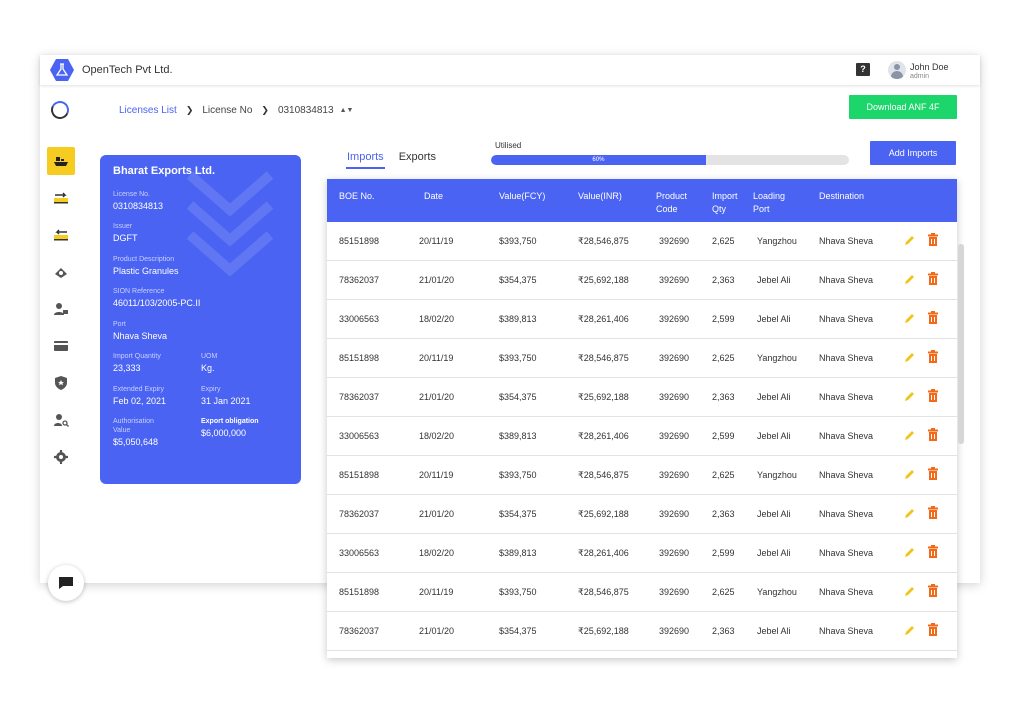 Image resolution: width=1019 pixels, height=714 pixels. I want to click on table-cell: ₹28,261,406, so click(603, 319).